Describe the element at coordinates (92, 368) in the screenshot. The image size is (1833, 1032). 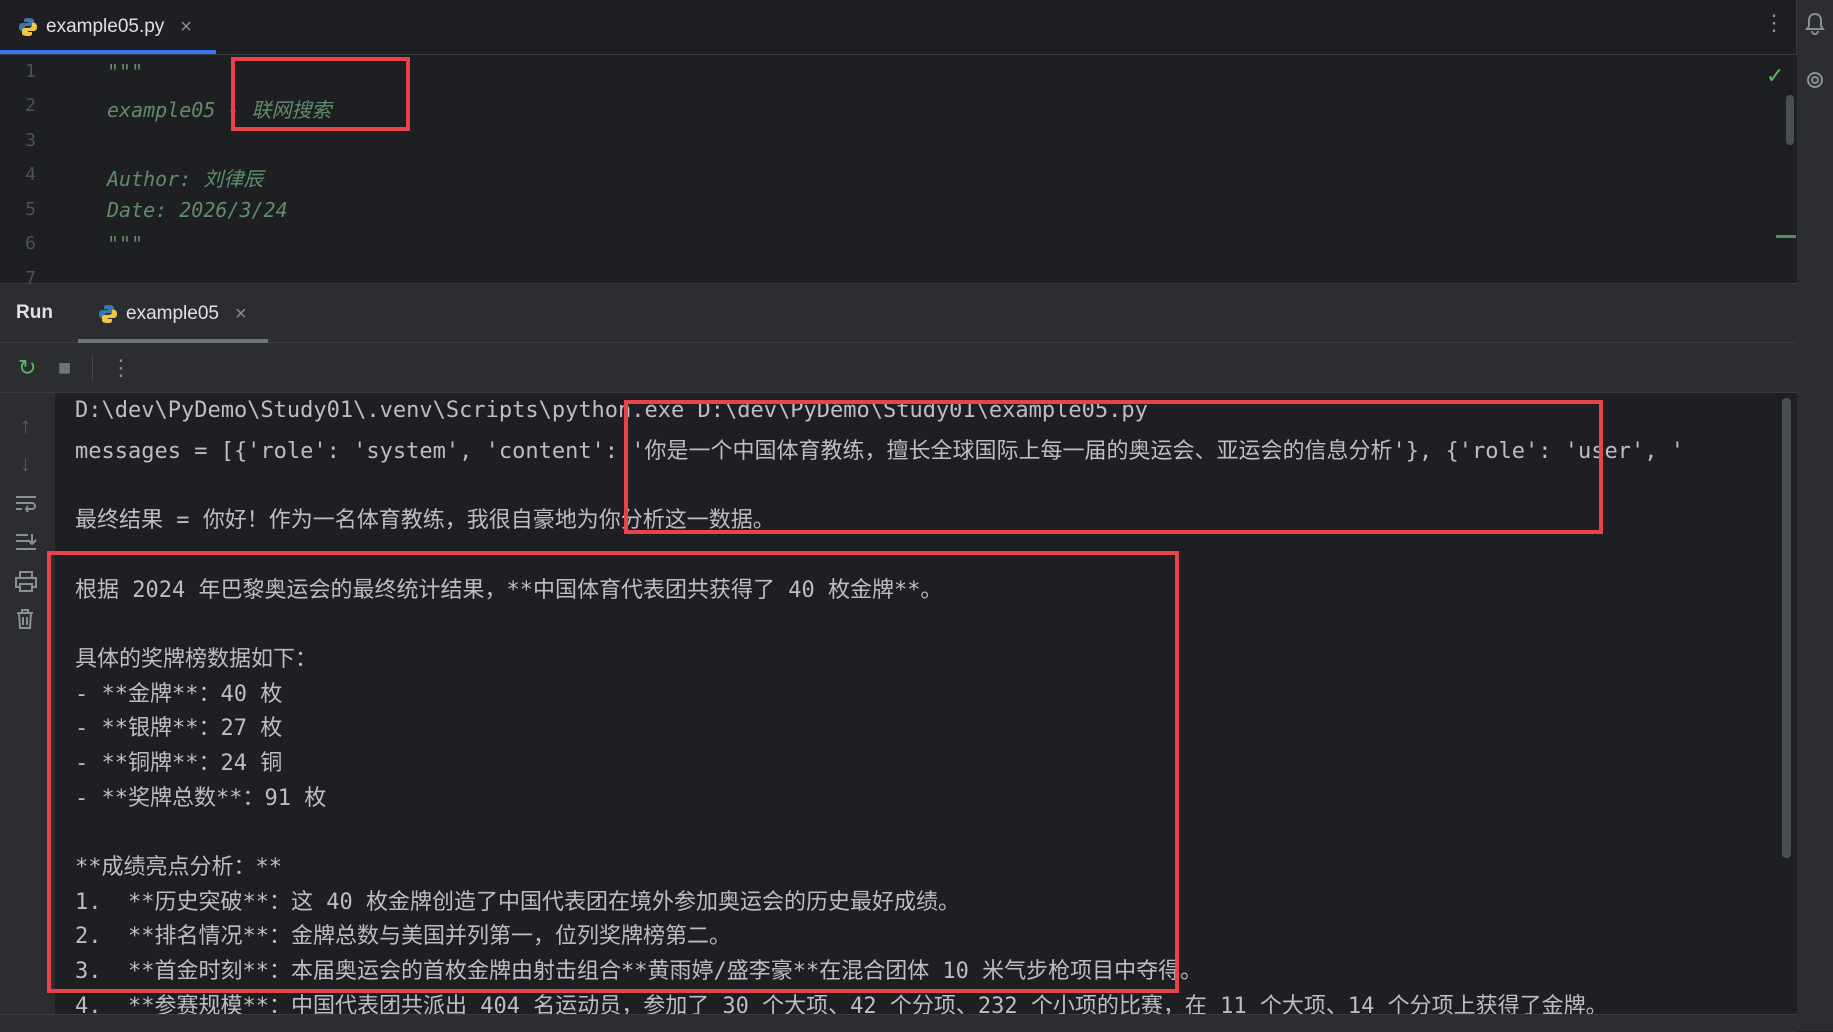
I see `toolbar-divider` at that location.